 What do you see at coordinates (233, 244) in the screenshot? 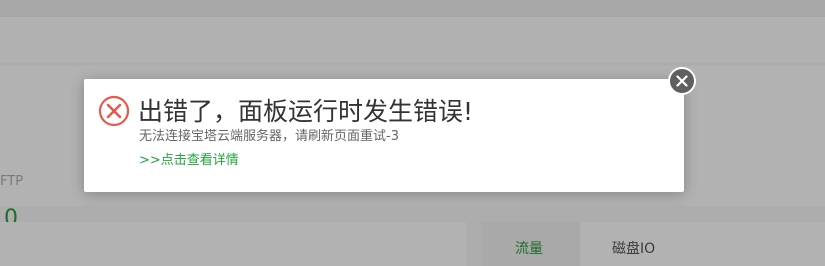
I see `left-panel` at bounding box center [233, 244].